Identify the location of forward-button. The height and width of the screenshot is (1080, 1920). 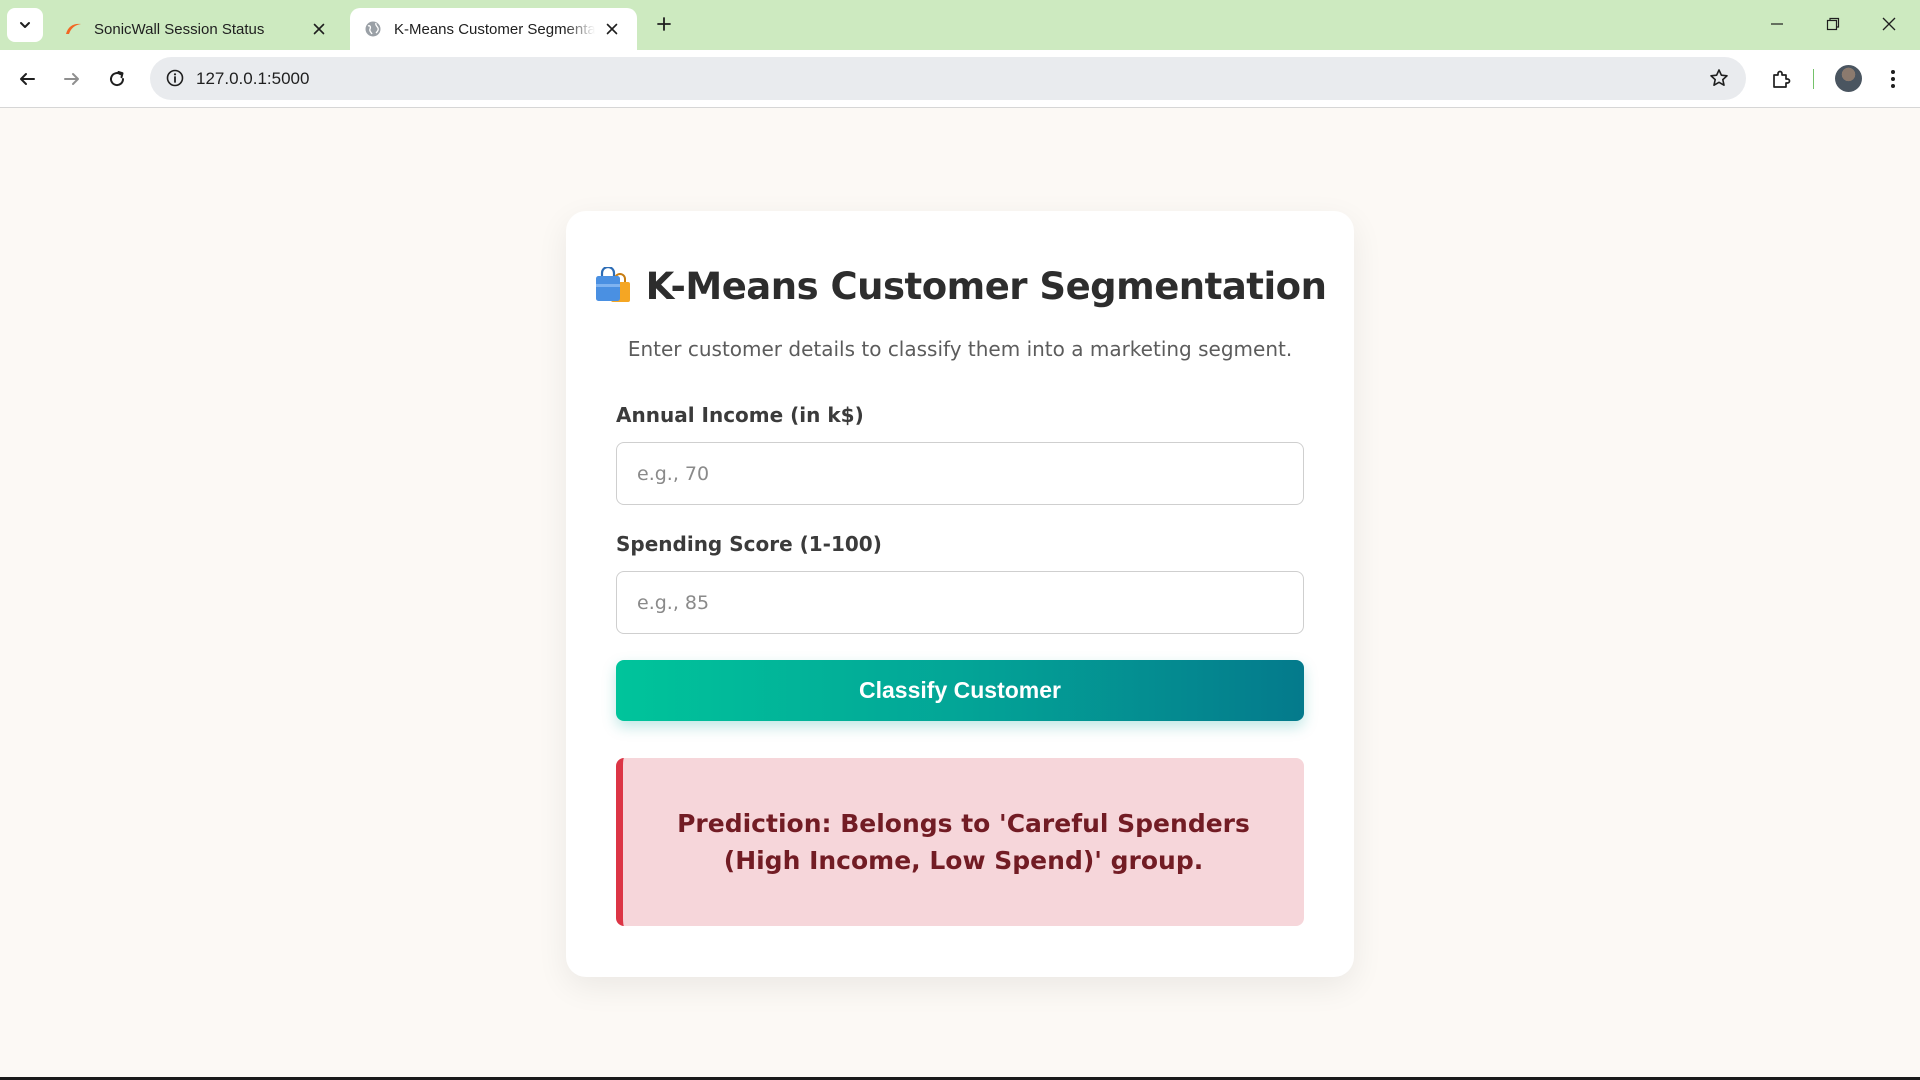
(72, 79).